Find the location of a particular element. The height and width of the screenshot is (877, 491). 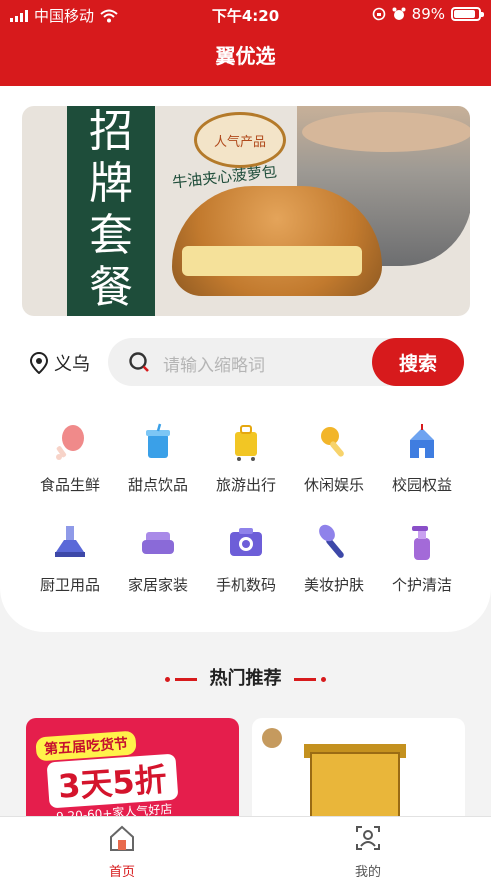

sign-char: 招 is located at coordinates (111, 131).